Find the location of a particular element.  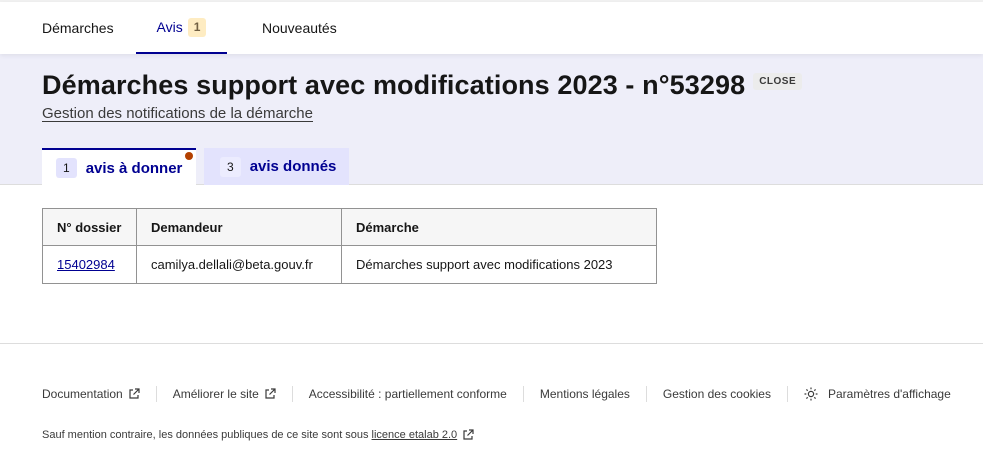

footer-link-label: Mentions légales is located at coordinates (584, 394).